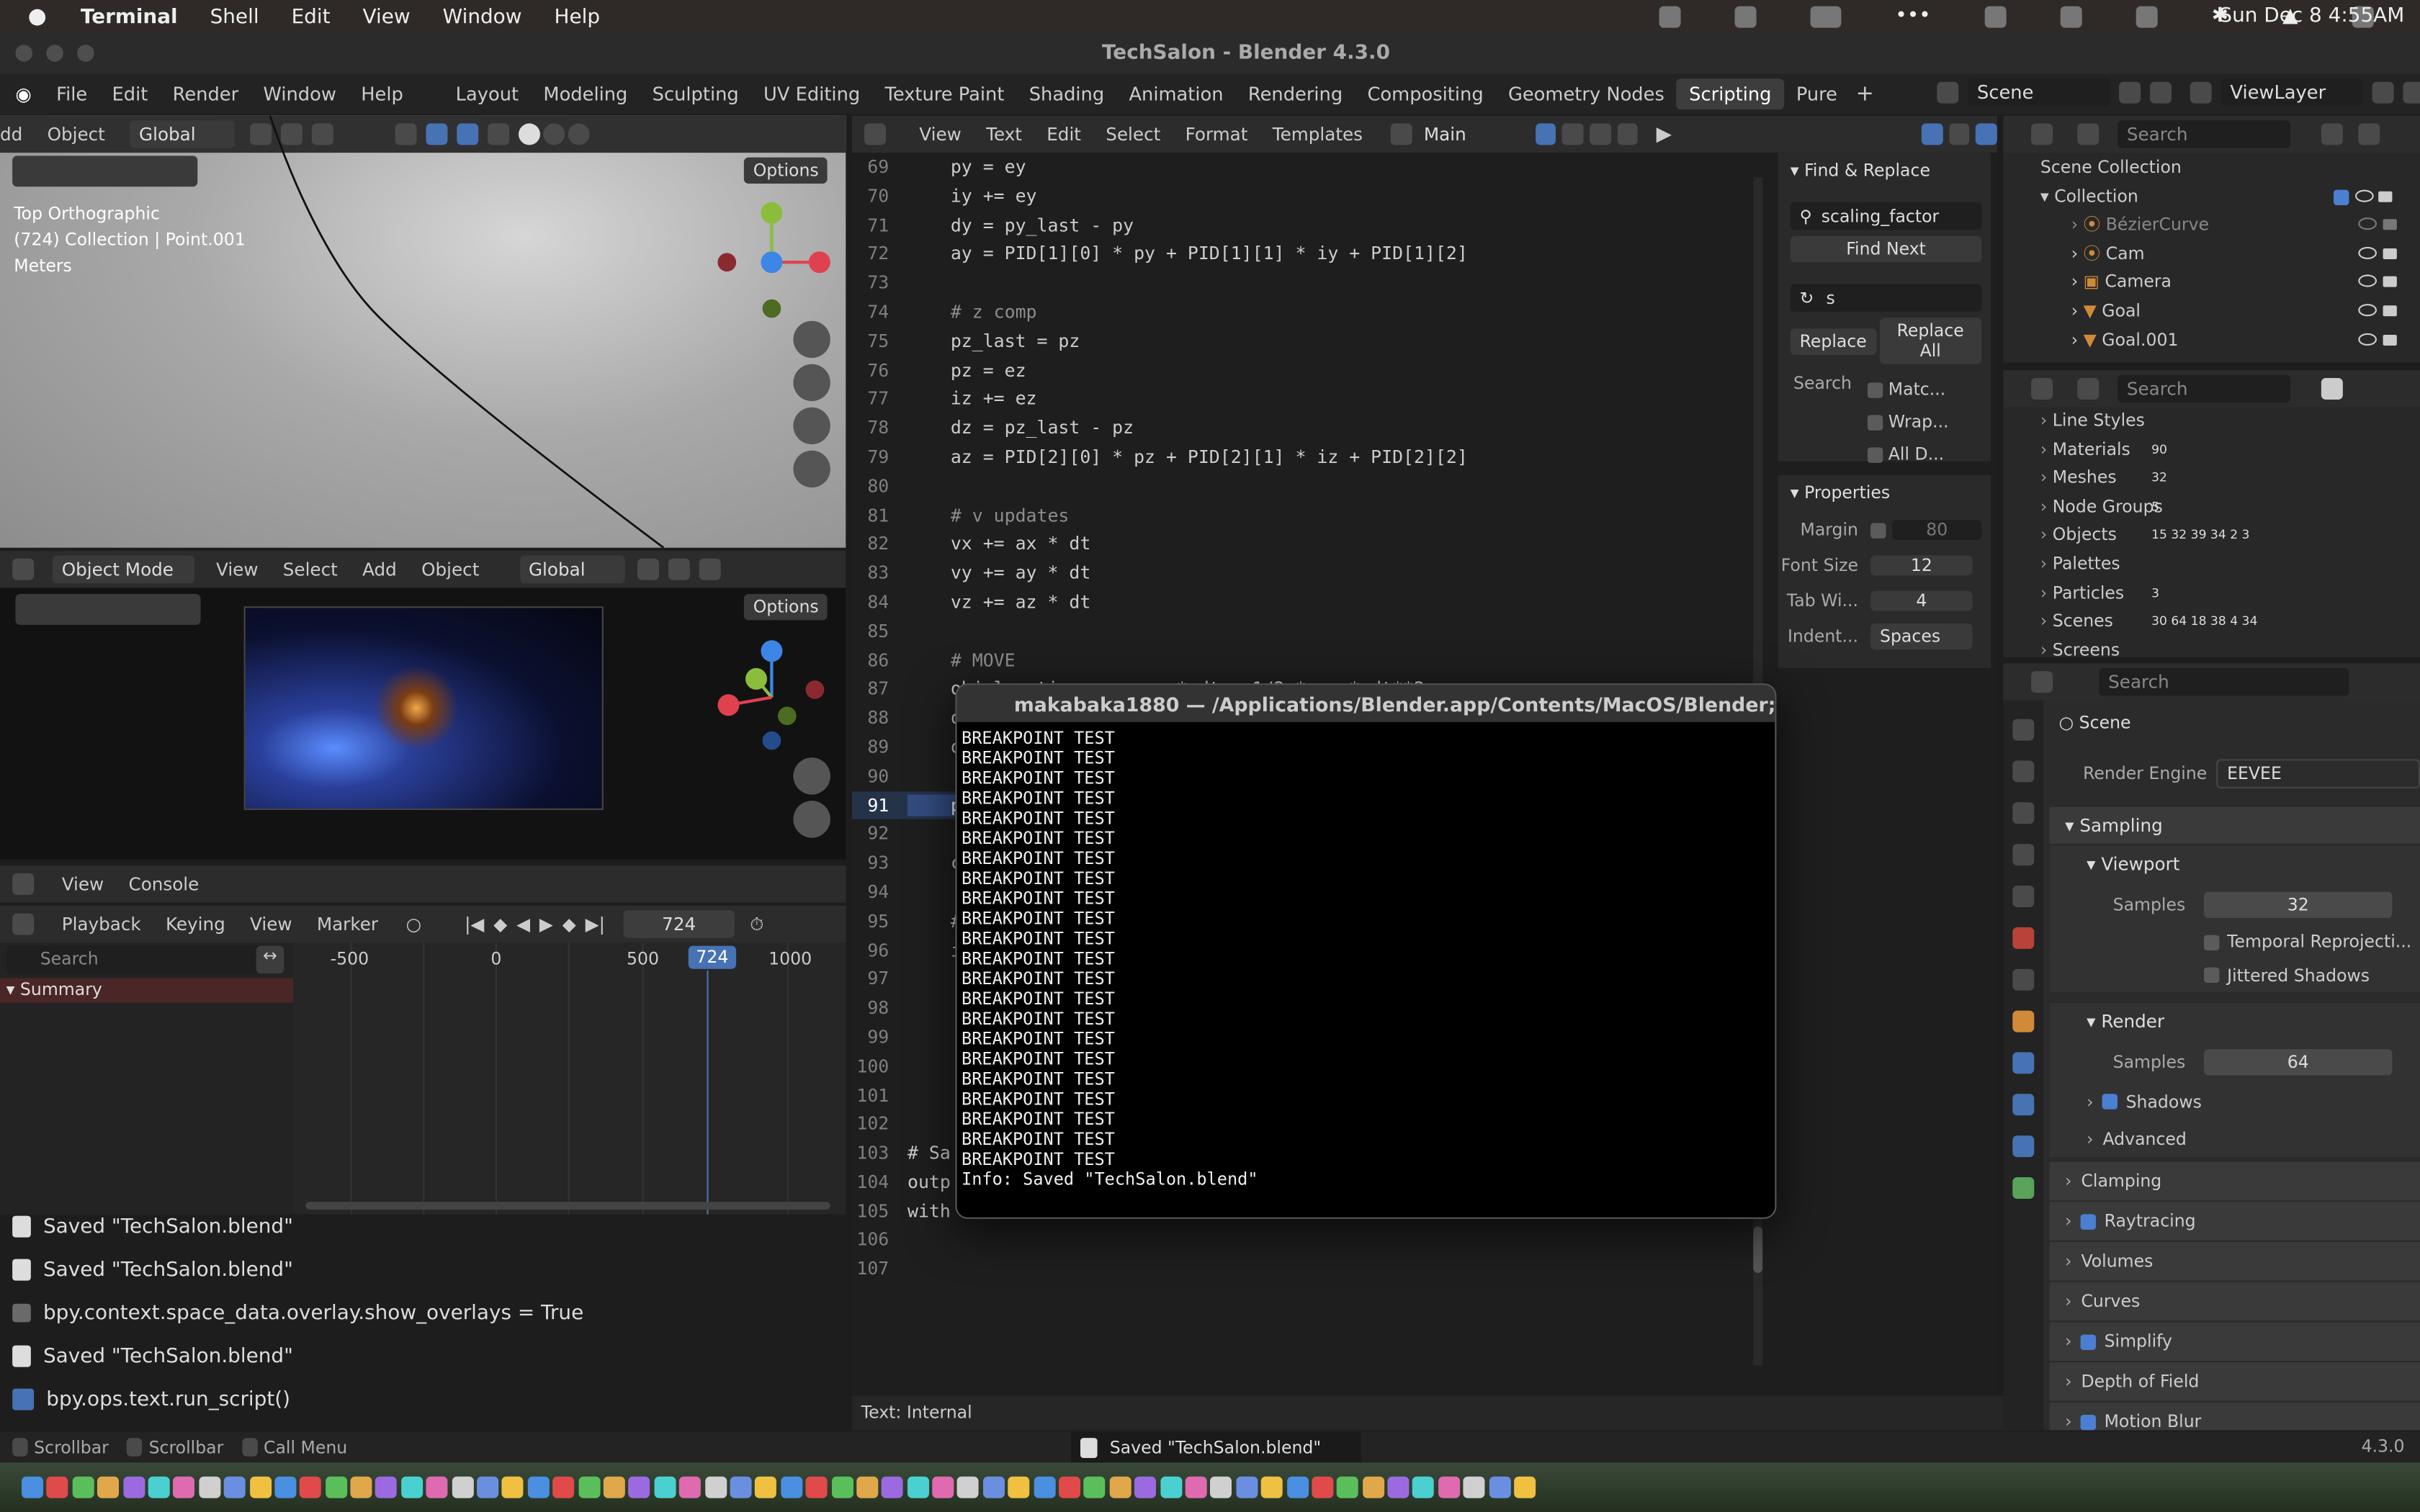 This screenshot has width=2420, height=1512. Describe the element at coordinates (347, 924) in the screenshot. I see `marker-menu: Marker` at that location.